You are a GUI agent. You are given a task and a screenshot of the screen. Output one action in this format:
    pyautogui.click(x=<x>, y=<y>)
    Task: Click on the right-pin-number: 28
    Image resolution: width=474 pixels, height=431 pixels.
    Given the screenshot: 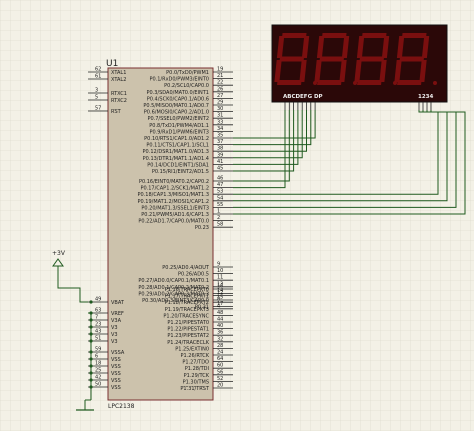 What is the action you would take?
    pyautogui.click(x=220, y=346)
    